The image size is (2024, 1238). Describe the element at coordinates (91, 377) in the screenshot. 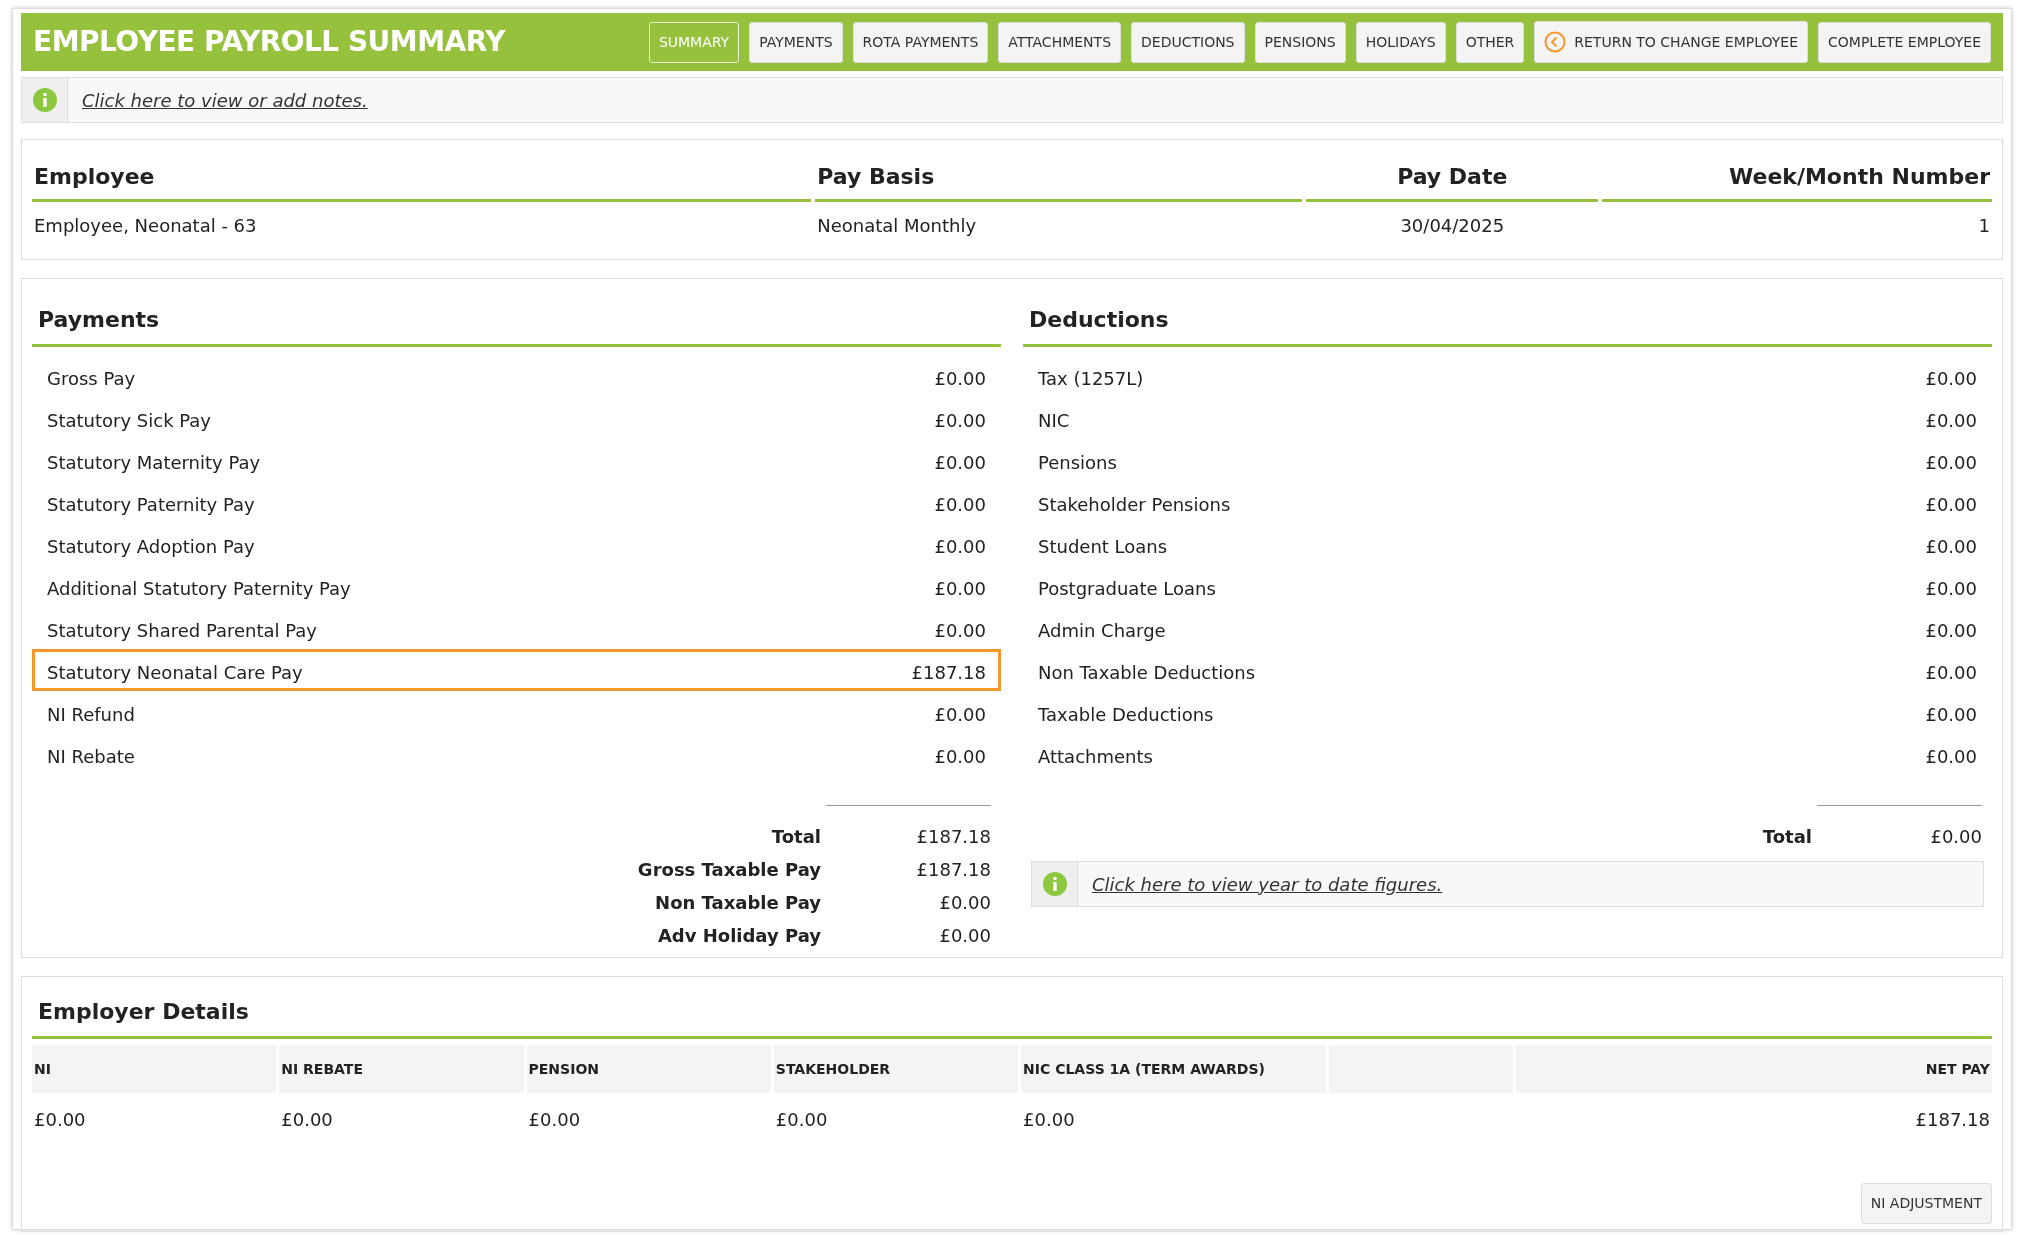

I see `line-label: Gross Pay` at that location.